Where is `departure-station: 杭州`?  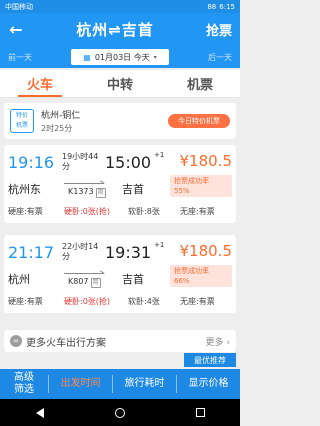 departure-station: 杭州 is located at coordinates (19, 279).